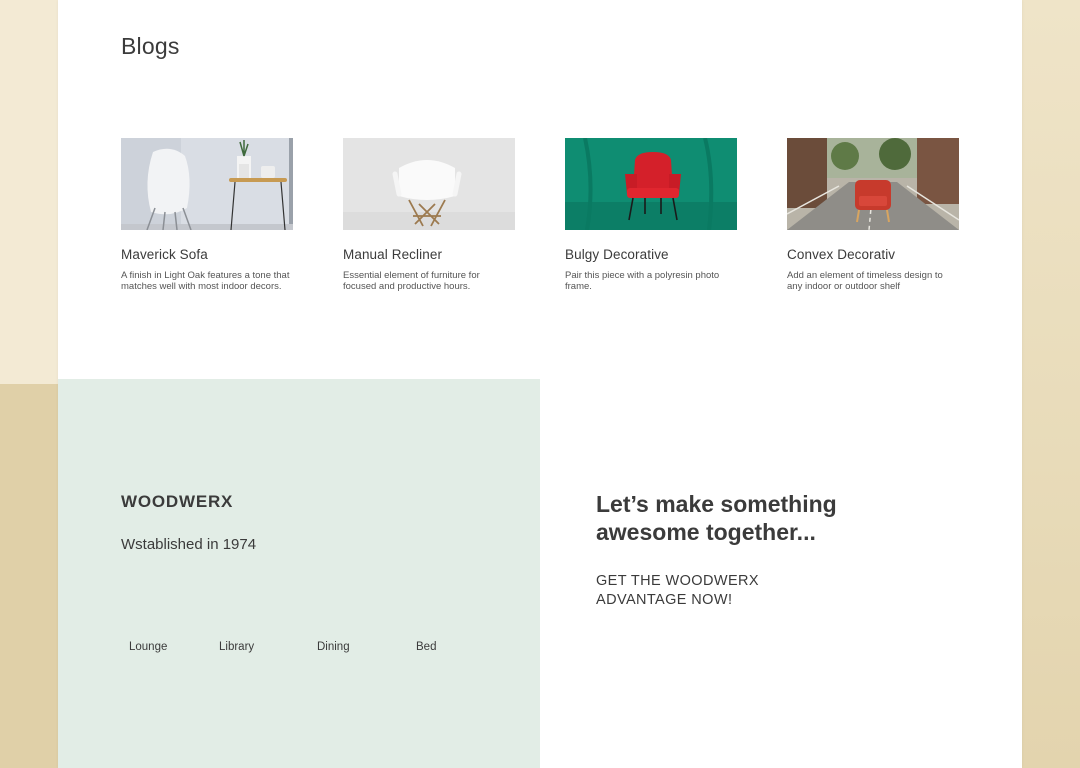 The width and height of the screenshot is (1080, 768). I want to click on red-armchair-street-photo, so click(873, 184).